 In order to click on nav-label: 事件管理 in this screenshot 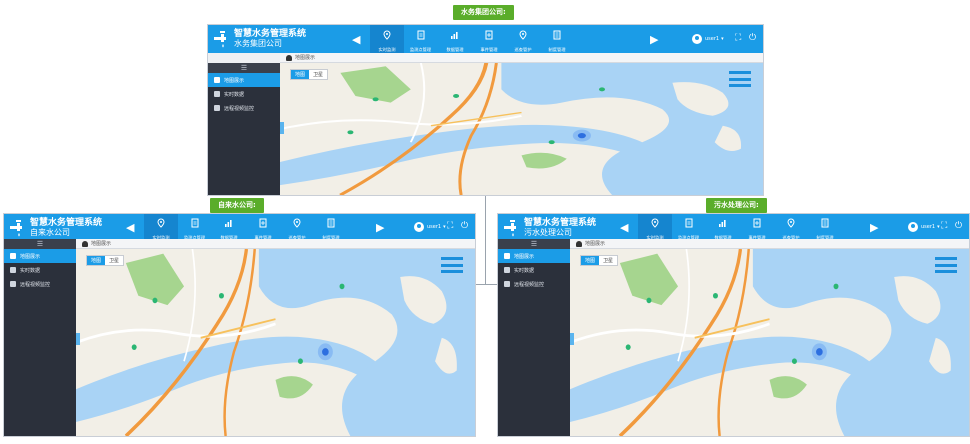, I will do `click(489, 50)`.